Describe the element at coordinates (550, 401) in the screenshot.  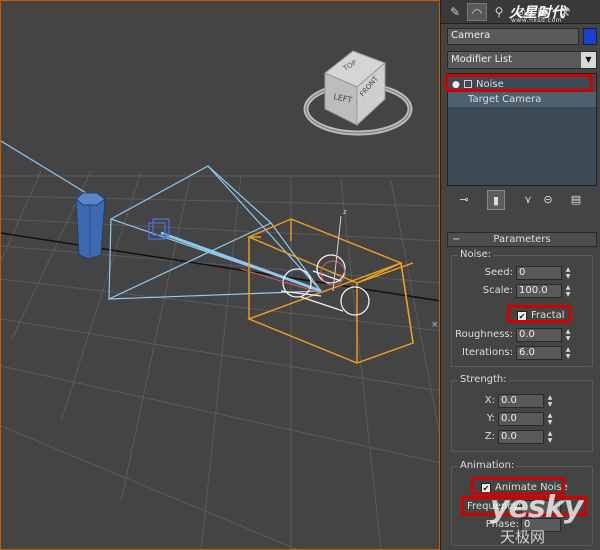
I see `strength-x-spin-arrows-icon: ▲ ▼` at that location.